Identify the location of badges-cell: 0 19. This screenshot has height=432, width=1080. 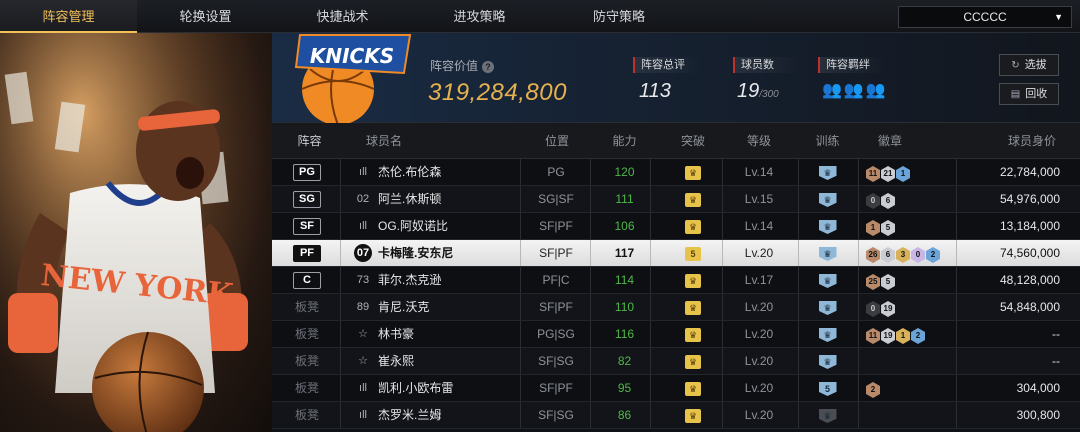
(881, 307).